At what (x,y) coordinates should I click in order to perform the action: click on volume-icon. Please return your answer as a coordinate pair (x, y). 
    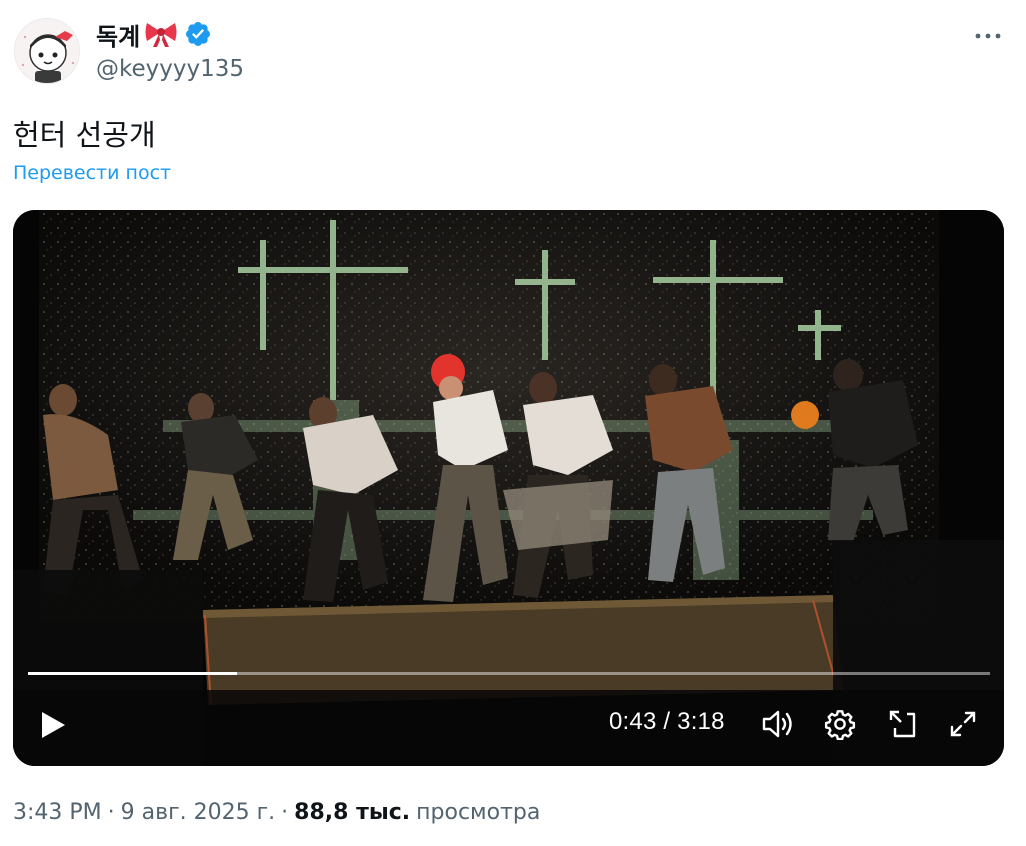
    Looking at the image, I should click on (777, 724).